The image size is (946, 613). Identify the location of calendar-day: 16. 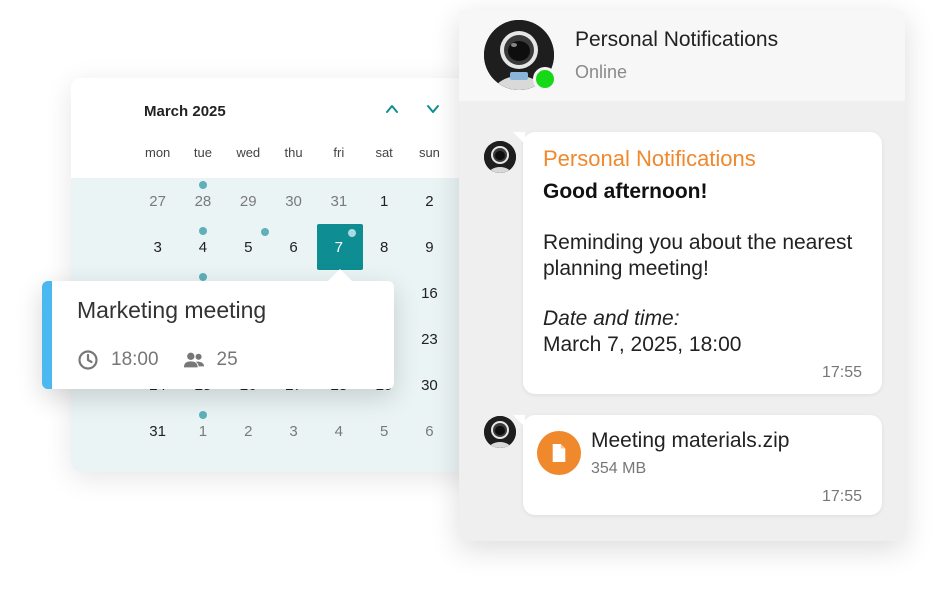
(429, 293).